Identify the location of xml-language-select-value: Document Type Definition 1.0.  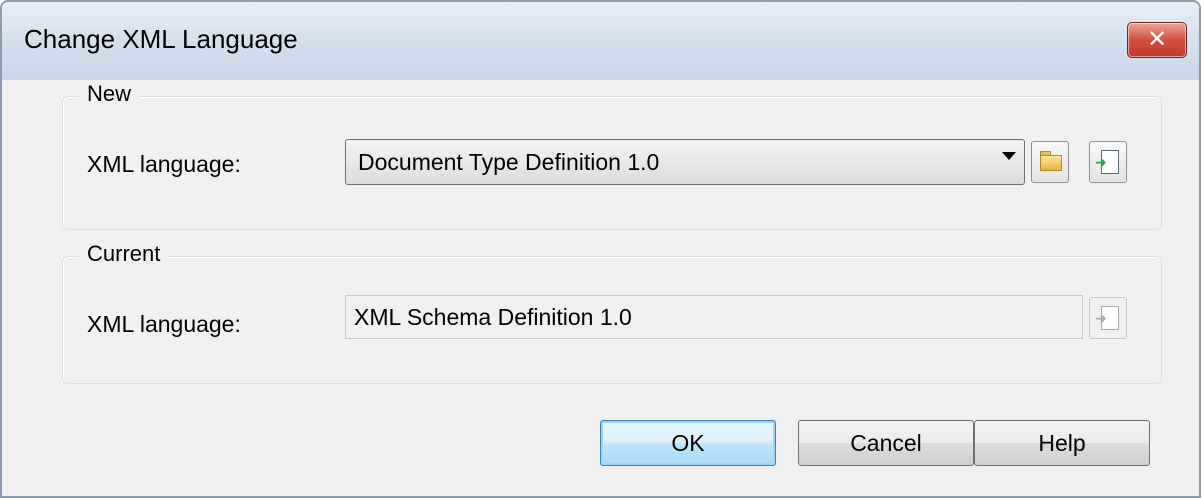
(509, 162).